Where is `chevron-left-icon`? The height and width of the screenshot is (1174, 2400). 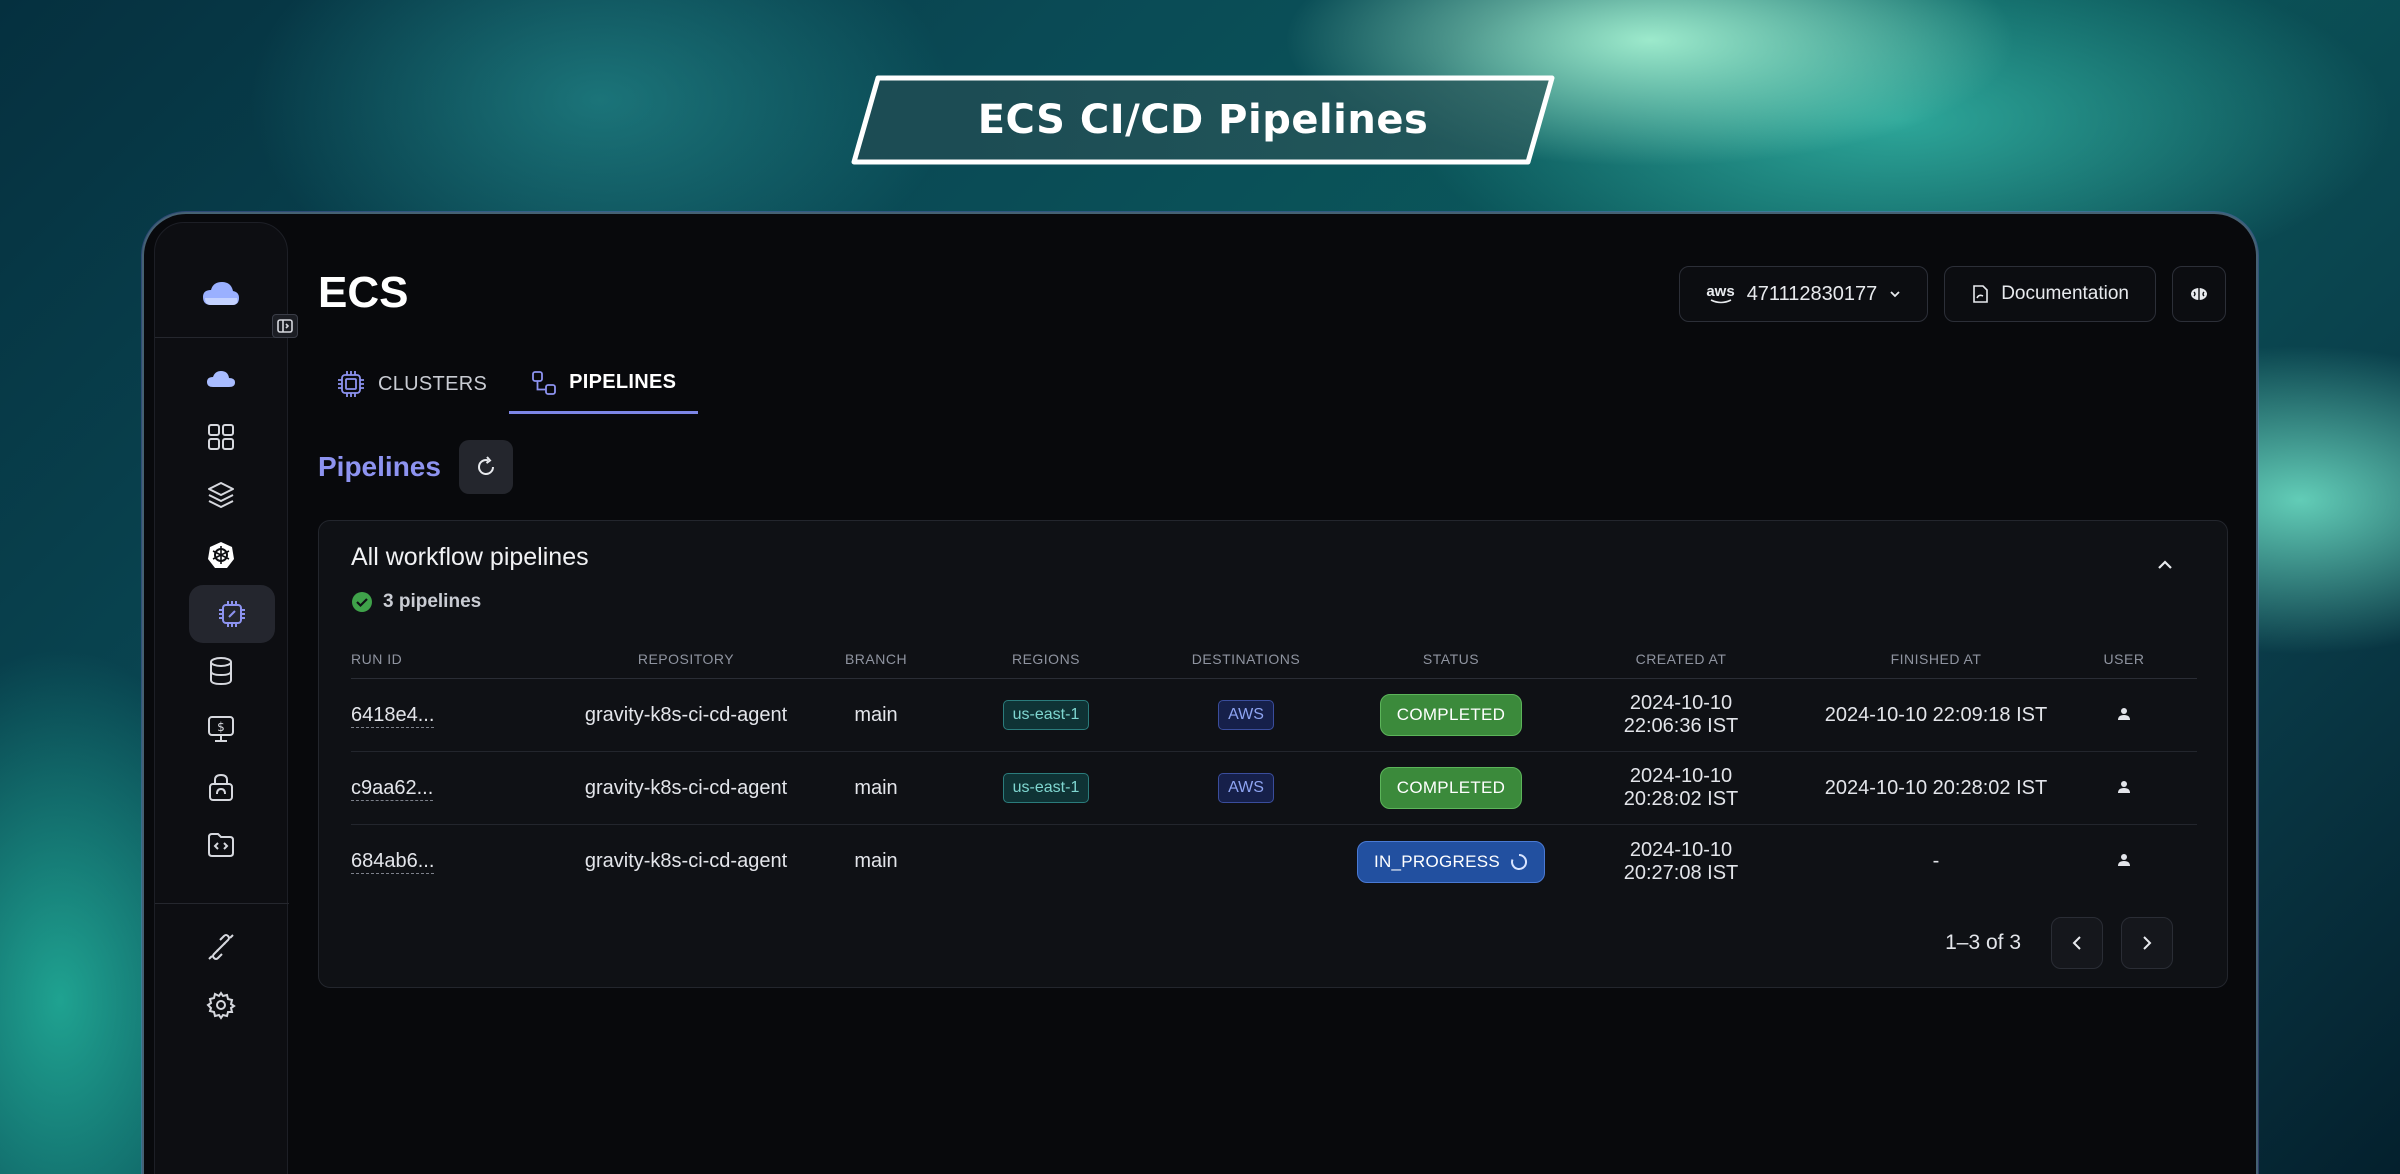 chevron-left-icon is located at coordinates (2076, 943).